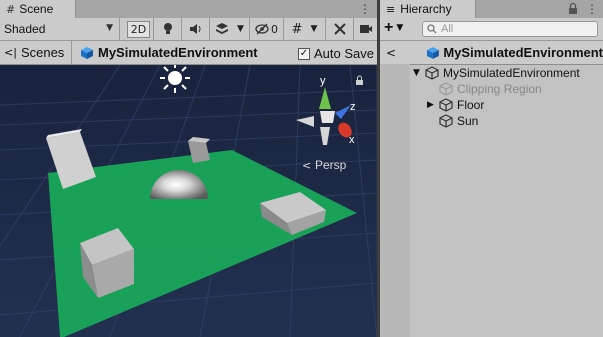 The image size is (603, 337). I want to click on hierarchy-toolbar: + ▼ All, so click(491, 29).